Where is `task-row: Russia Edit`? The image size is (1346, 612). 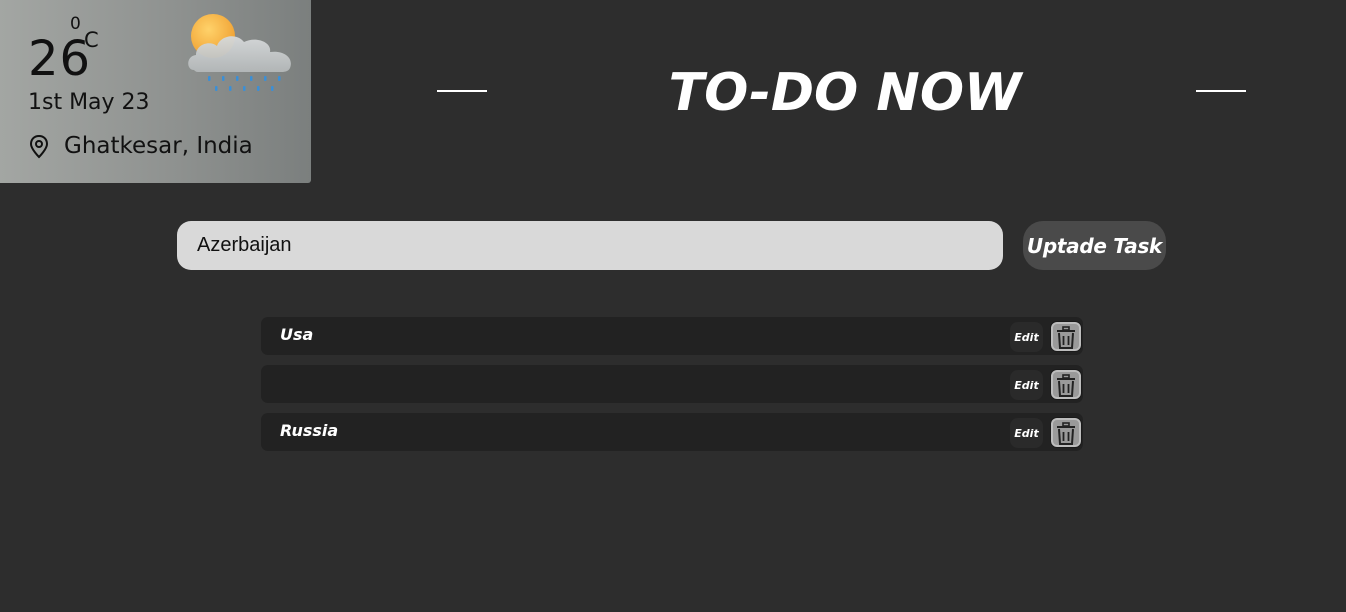
task-row: Russia Edit is located at coordinates (672, 432).